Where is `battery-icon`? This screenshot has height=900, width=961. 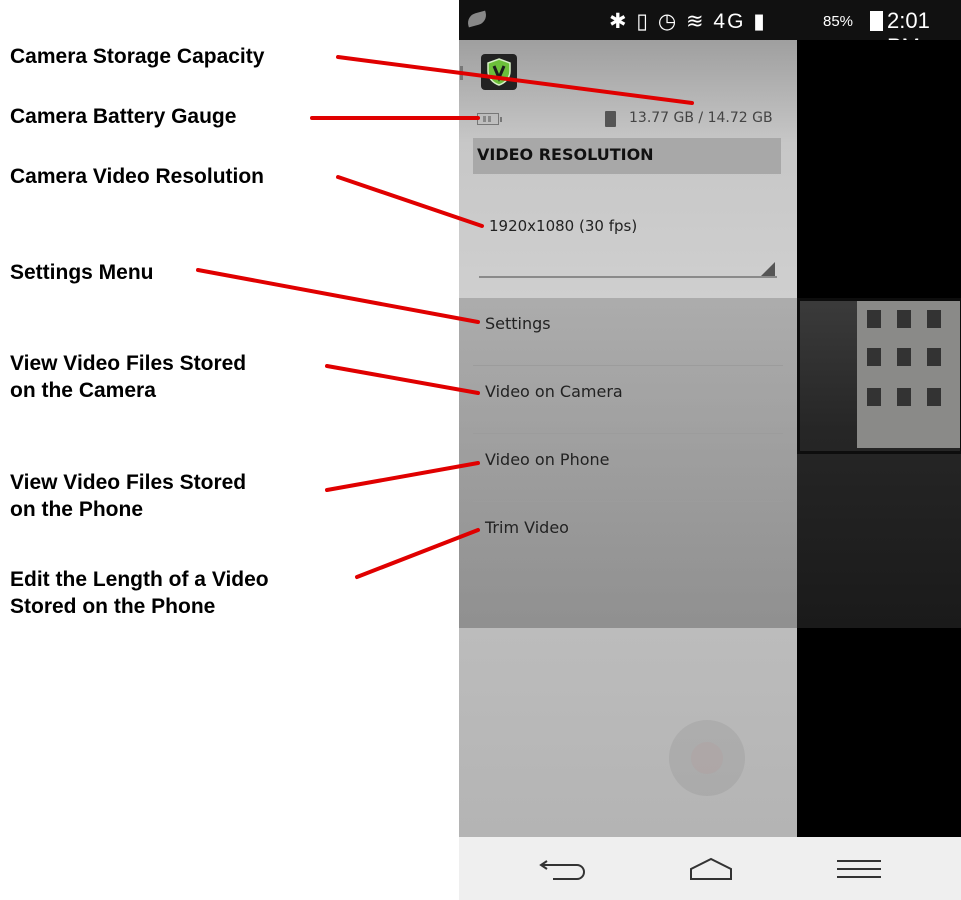 battery-icon is located at coordinates (489, 119).